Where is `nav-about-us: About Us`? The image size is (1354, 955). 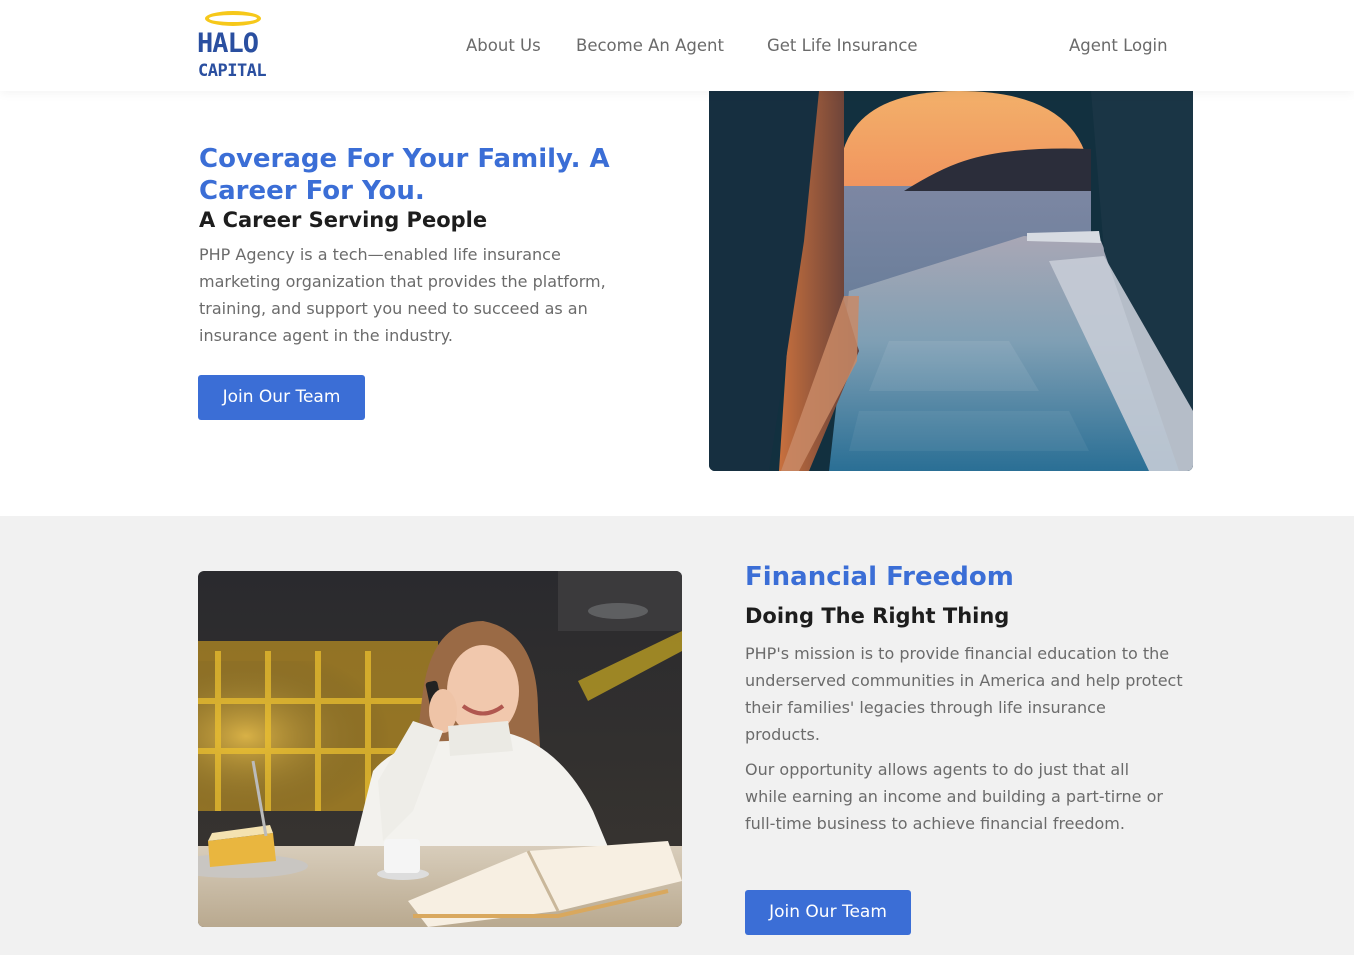 nav-about-us: About Us is located at coordinates (503, 46).